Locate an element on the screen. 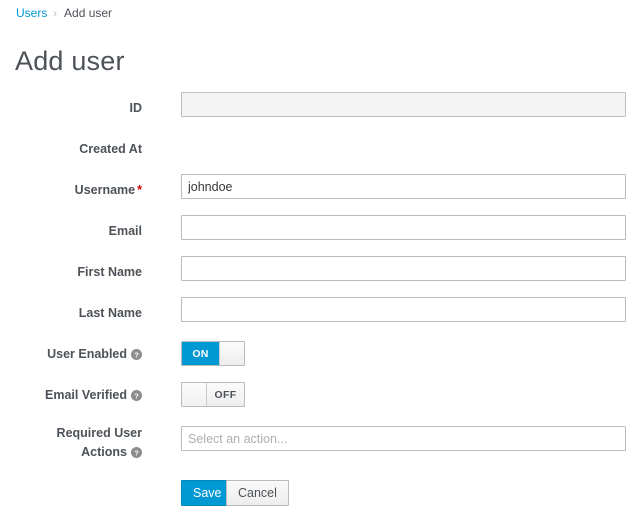  form-row-created-at: Created At is located at coordinates (317, 153).